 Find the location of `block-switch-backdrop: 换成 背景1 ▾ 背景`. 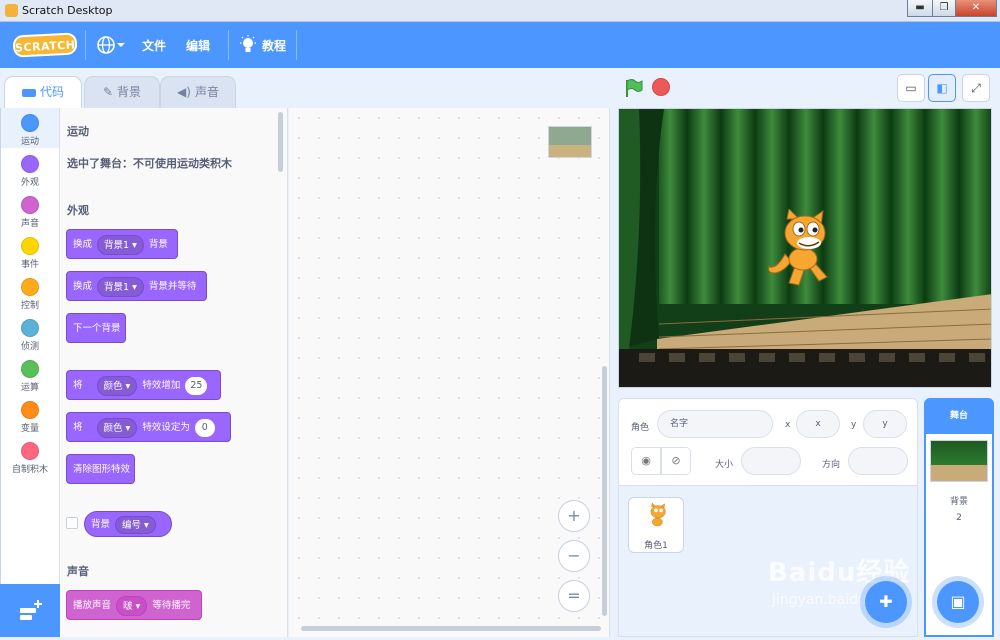

block-switch-backdrop: 换成 背景1 ▾ 背景 is located at coordinates (122, 244).